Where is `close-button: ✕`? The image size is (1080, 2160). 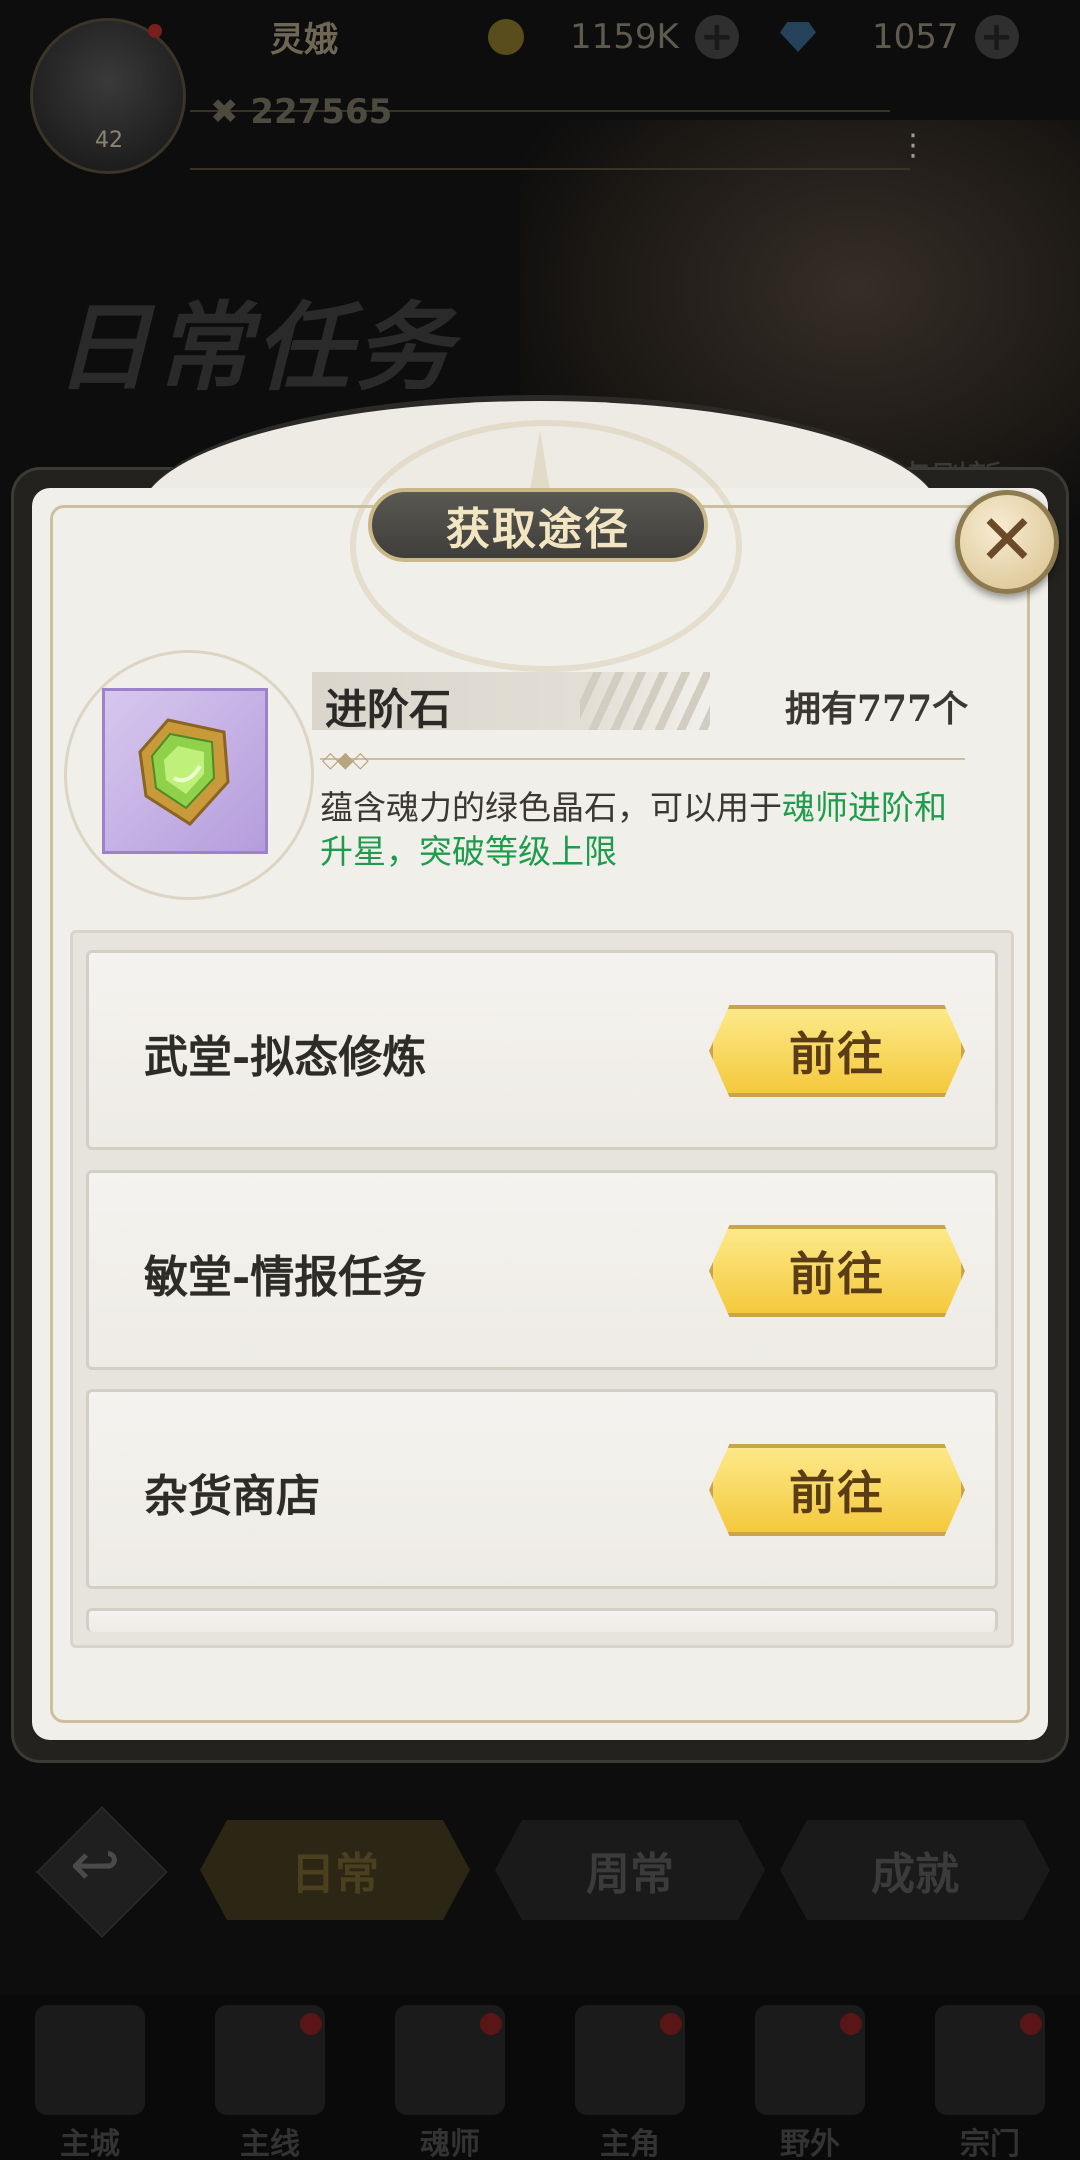 close-button: ✕ is located at coordinates (1007, 542).